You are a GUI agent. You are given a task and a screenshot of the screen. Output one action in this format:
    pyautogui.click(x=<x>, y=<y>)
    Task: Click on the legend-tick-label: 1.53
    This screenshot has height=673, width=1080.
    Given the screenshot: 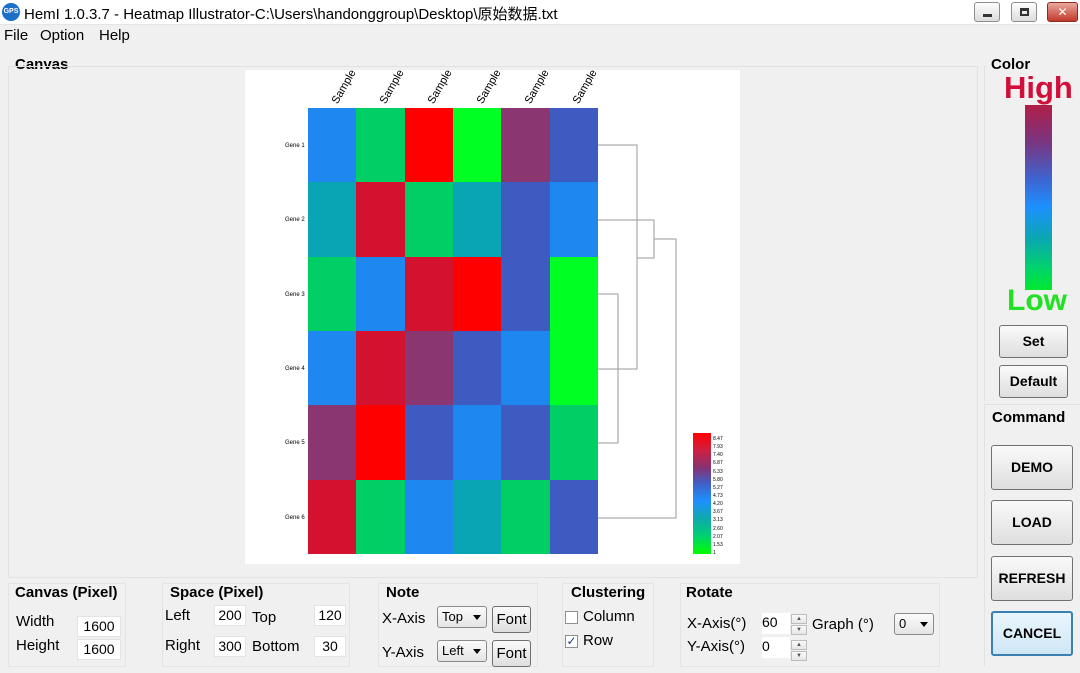 What is the action you would take?
    pyautogui.click(x=718, y=544)
    